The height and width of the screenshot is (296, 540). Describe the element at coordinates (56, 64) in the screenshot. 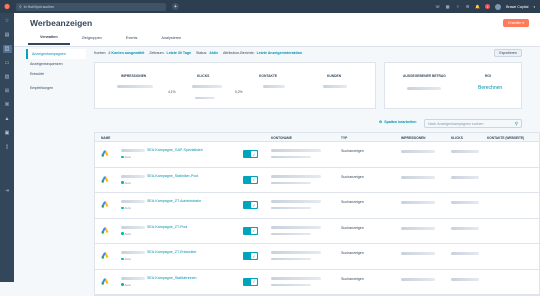

I see `sidebar-item-anzeigensequenzen: Anzeigensequenzen` at that location.